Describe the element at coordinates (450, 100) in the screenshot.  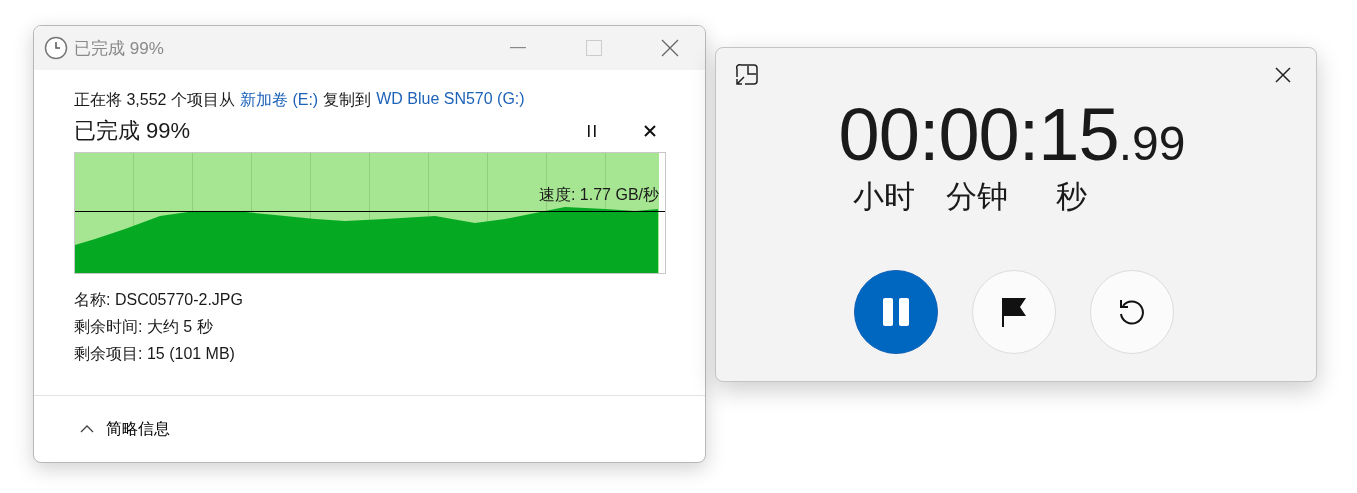
I see `drive-link: WD Blue SN570 (G:)` at that location.